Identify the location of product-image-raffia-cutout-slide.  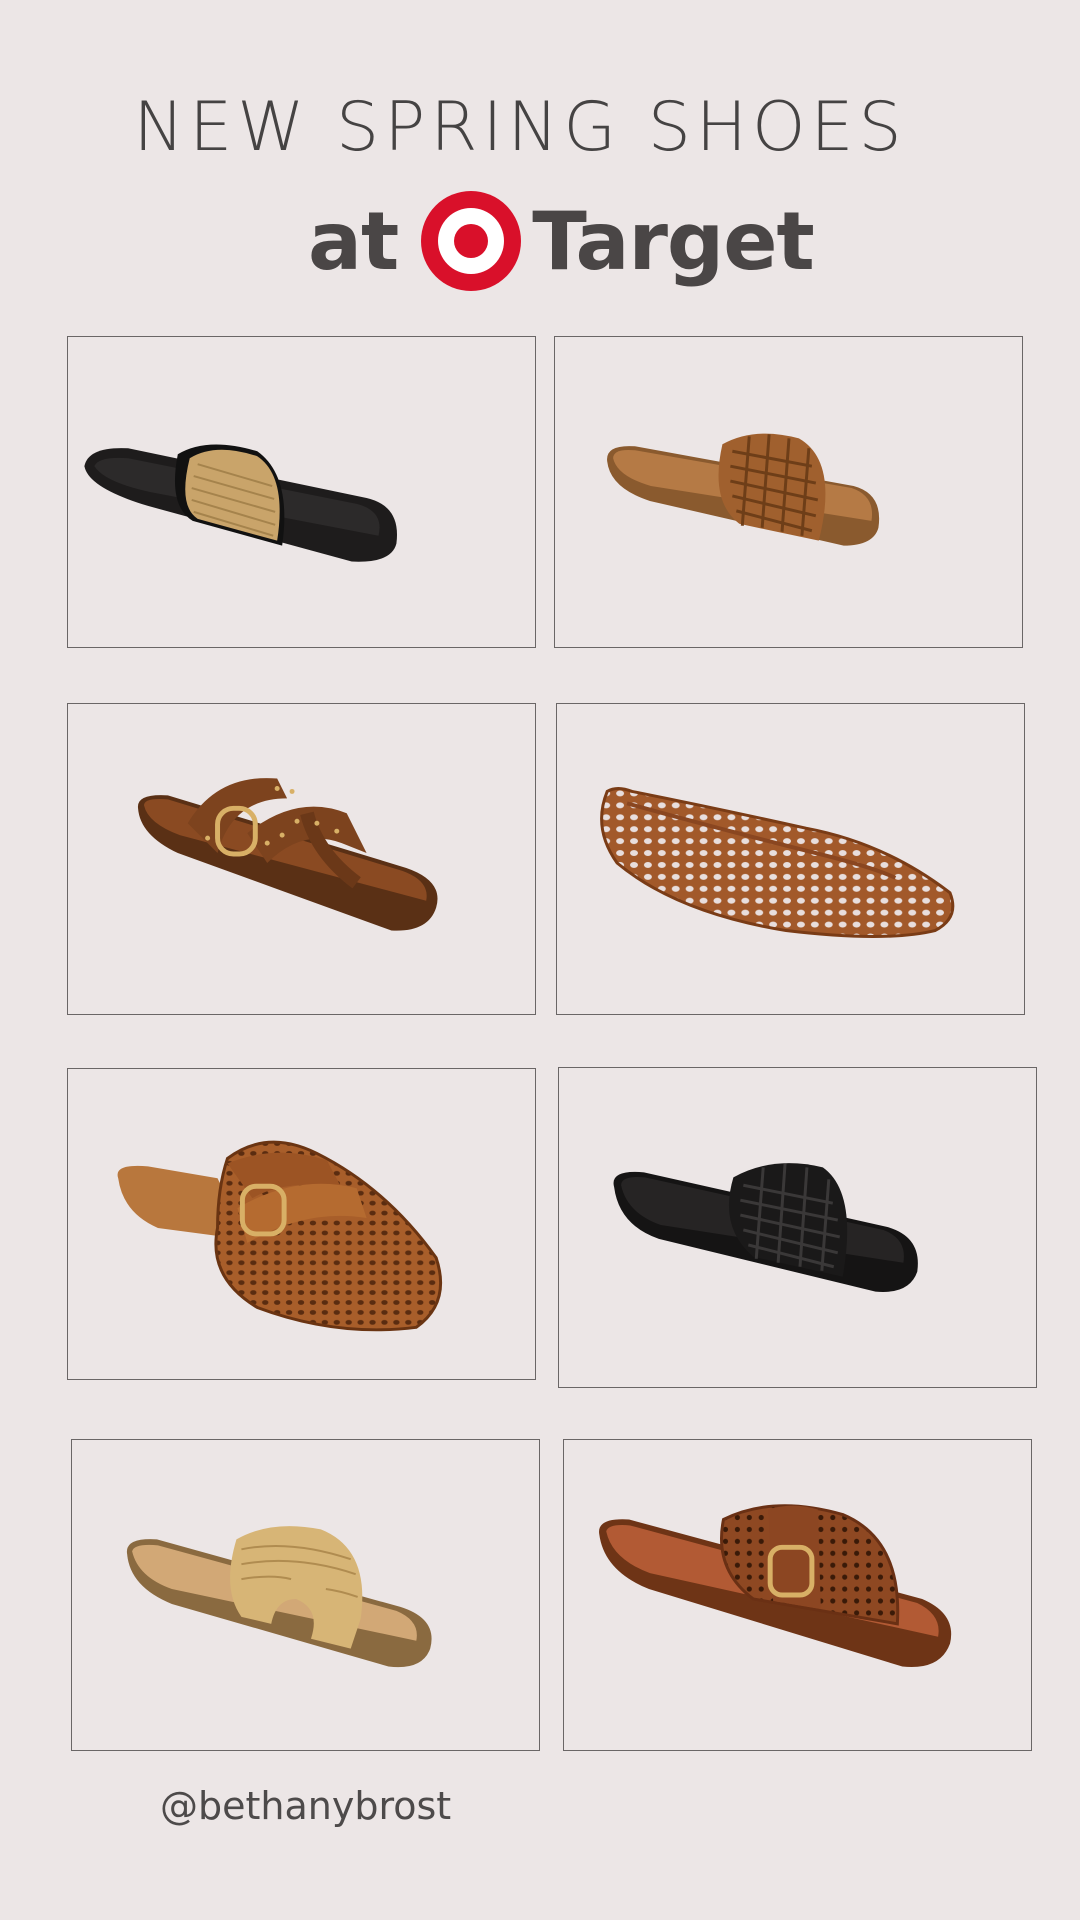
(279, 1597).